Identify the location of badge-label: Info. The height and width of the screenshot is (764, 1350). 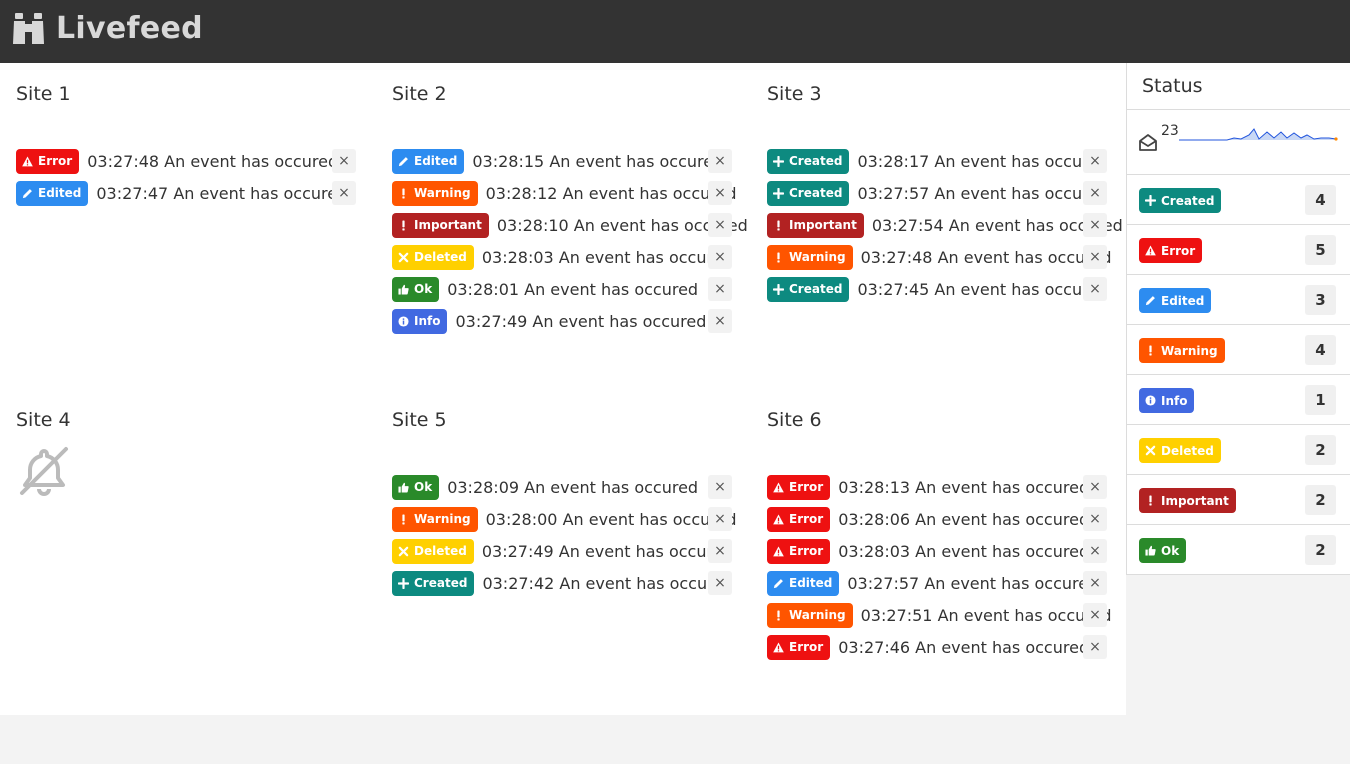
(427, 321).